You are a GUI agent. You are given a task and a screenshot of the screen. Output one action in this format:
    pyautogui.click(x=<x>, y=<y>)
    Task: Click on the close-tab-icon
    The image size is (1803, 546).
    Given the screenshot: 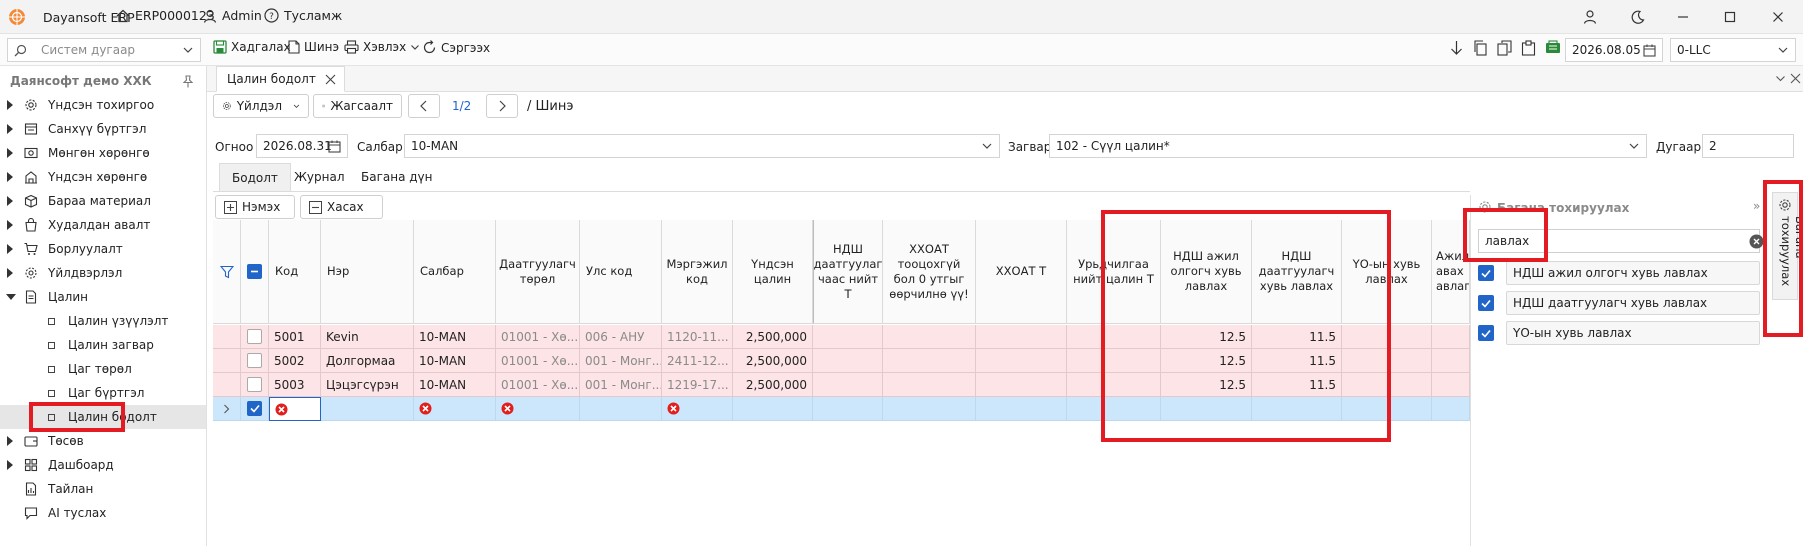 What is the action you would take?
    pyautogui.click(x=330, y=79)
    